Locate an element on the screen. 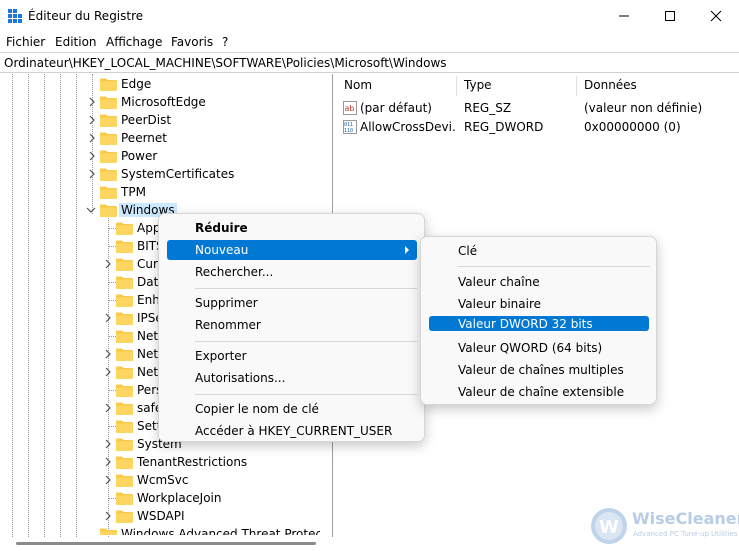  tree-item: WcmSvc is located at coordinates (160, 480).